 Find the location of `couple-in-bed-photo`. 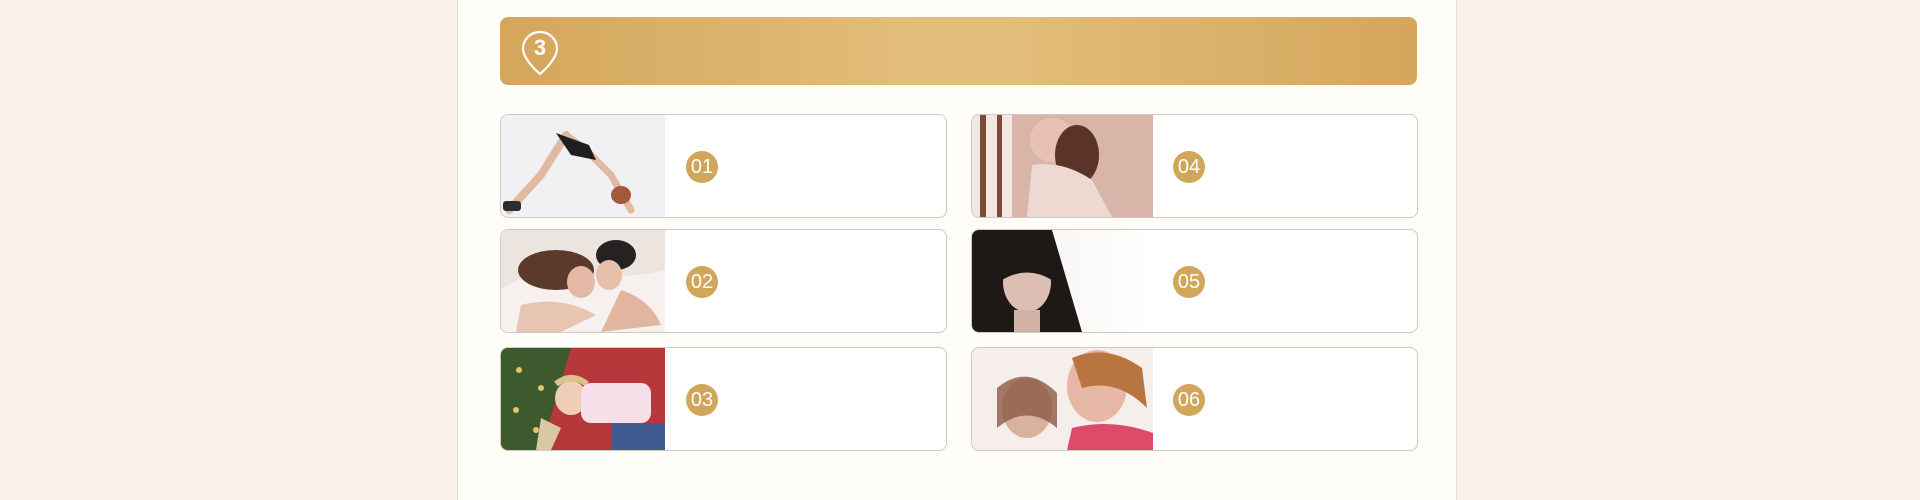

couple-in-bed-photo is located at coordinates (583, 281).